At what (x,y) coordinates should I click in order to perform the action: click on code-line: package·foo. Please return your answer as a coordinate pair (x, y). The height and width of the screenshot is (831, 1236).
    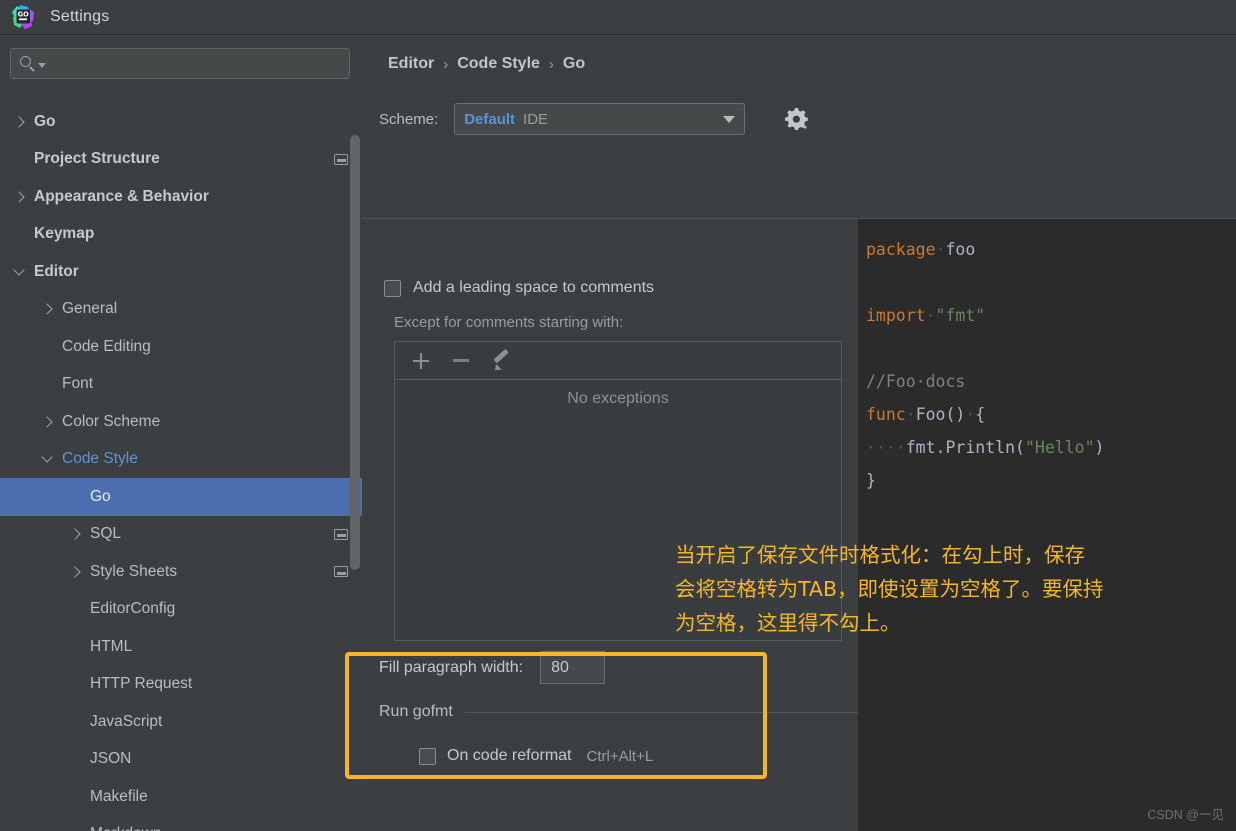
    Looking at the image, I should click on (921, 249).